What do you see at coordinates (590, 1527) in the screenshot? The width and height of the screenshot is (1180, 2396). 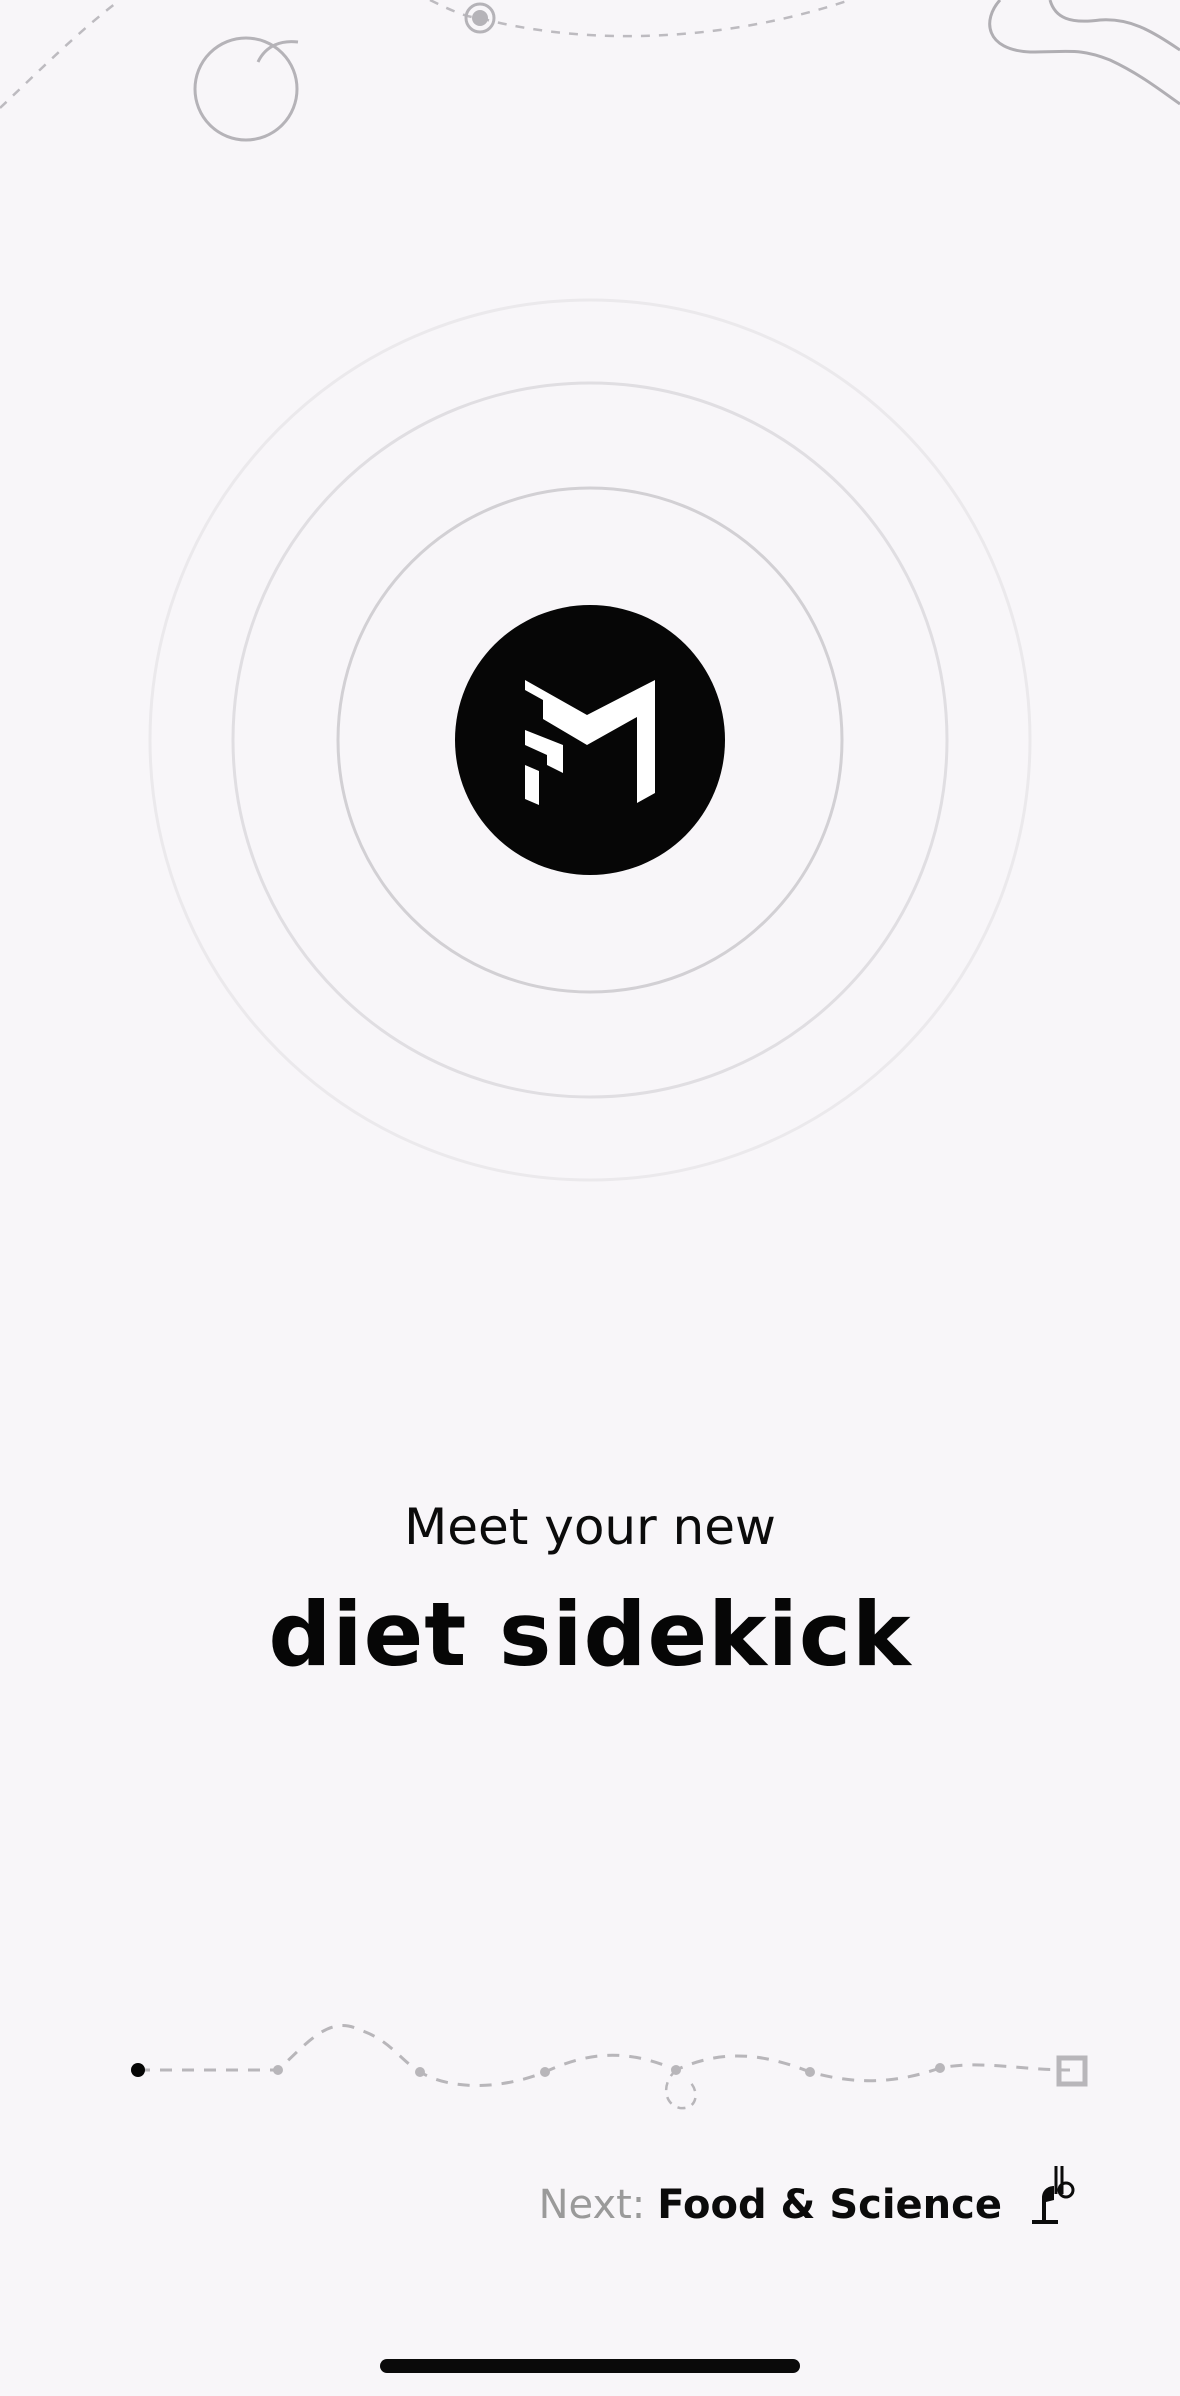 I see `intro-line: Meet your new` at bounding box center [590, 1527].